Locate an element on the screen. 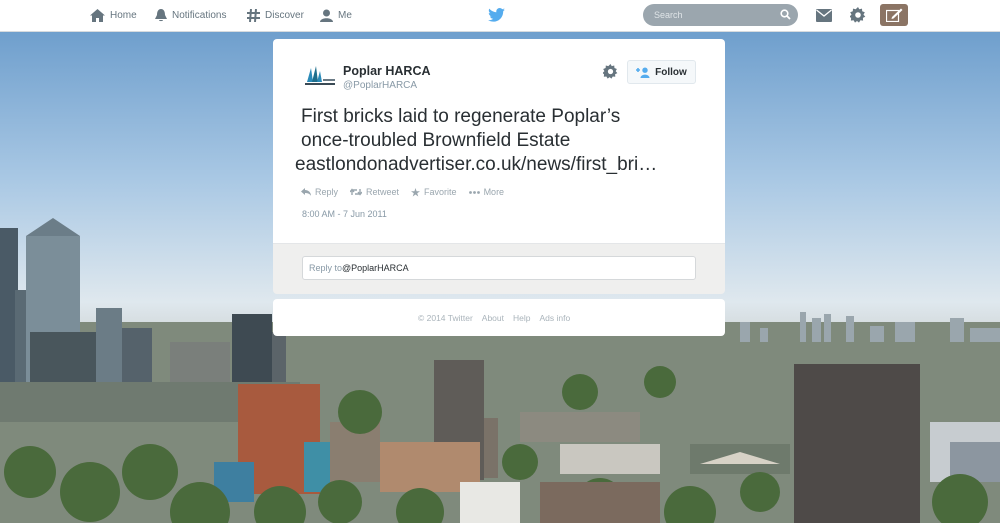  reply-label: Reply is located at coordinates (327, 192).